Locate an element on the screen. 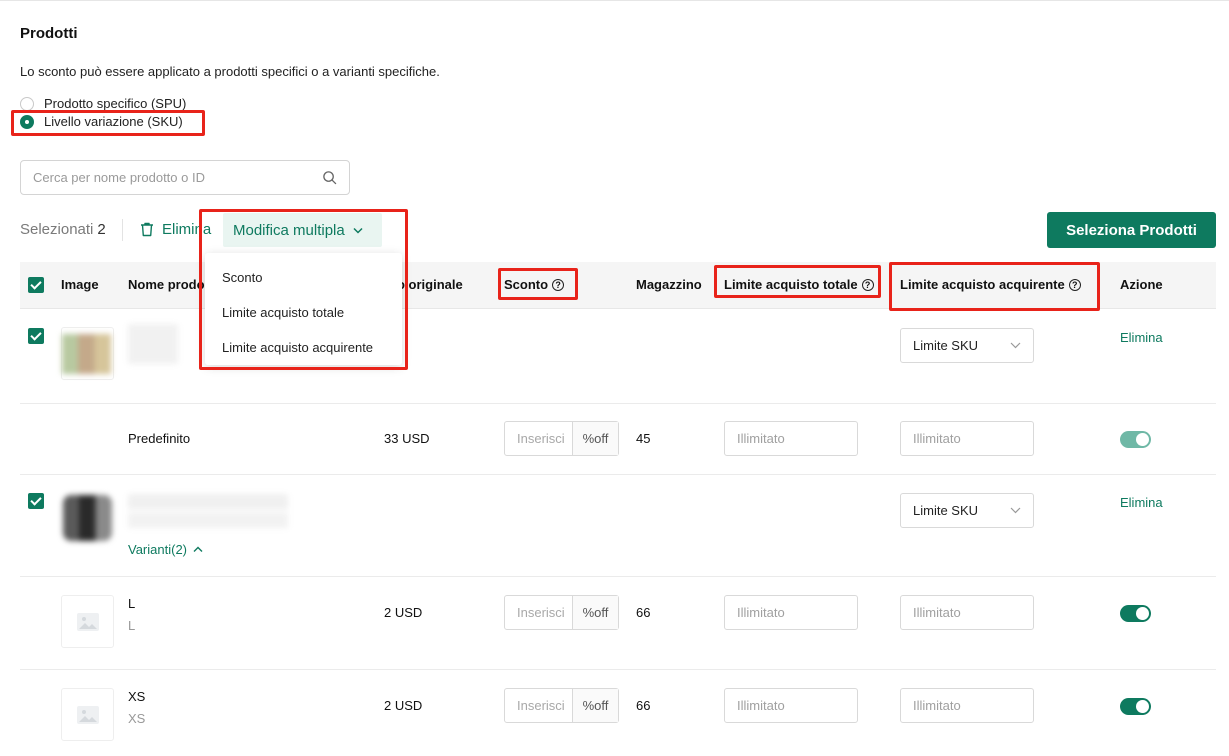 The width and height of the screenshot is (1229, 756). header-name: Nome prodo is located at coordinates (166, 284).